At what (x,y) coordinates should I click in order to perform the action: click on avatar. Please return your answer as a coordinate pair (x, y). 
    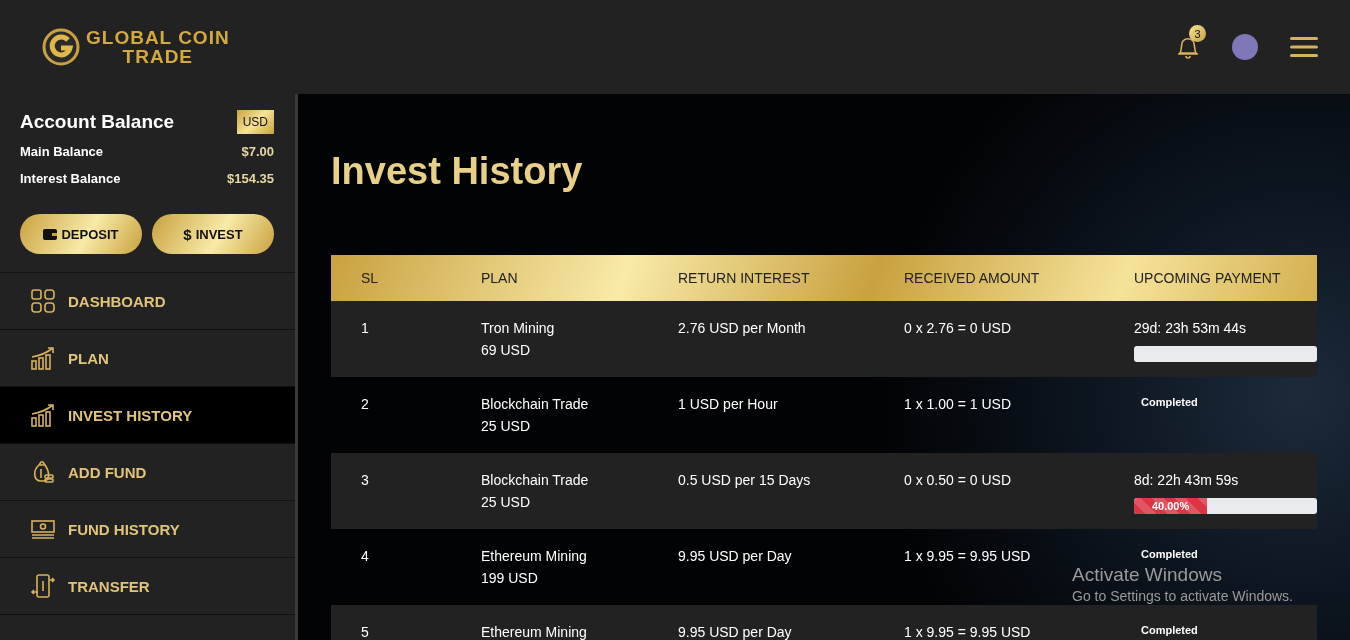
    Looking at the image, I should click on (1245, 47).